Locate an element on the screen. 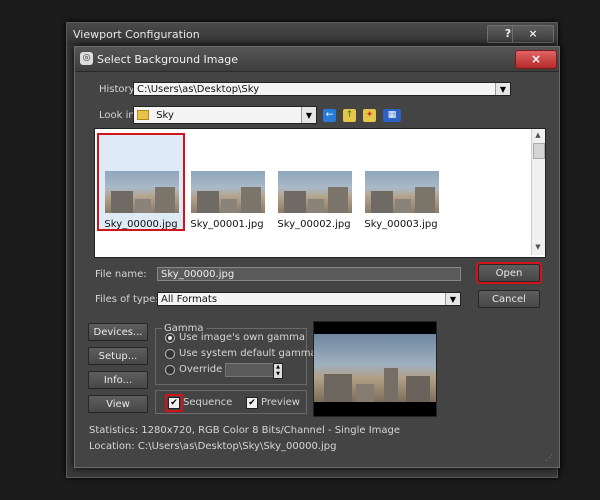 The height and width of the screenshot is (500, 600). dialog-title-bar: ◎ Select Background Image × is located at coordinates (317, 59).